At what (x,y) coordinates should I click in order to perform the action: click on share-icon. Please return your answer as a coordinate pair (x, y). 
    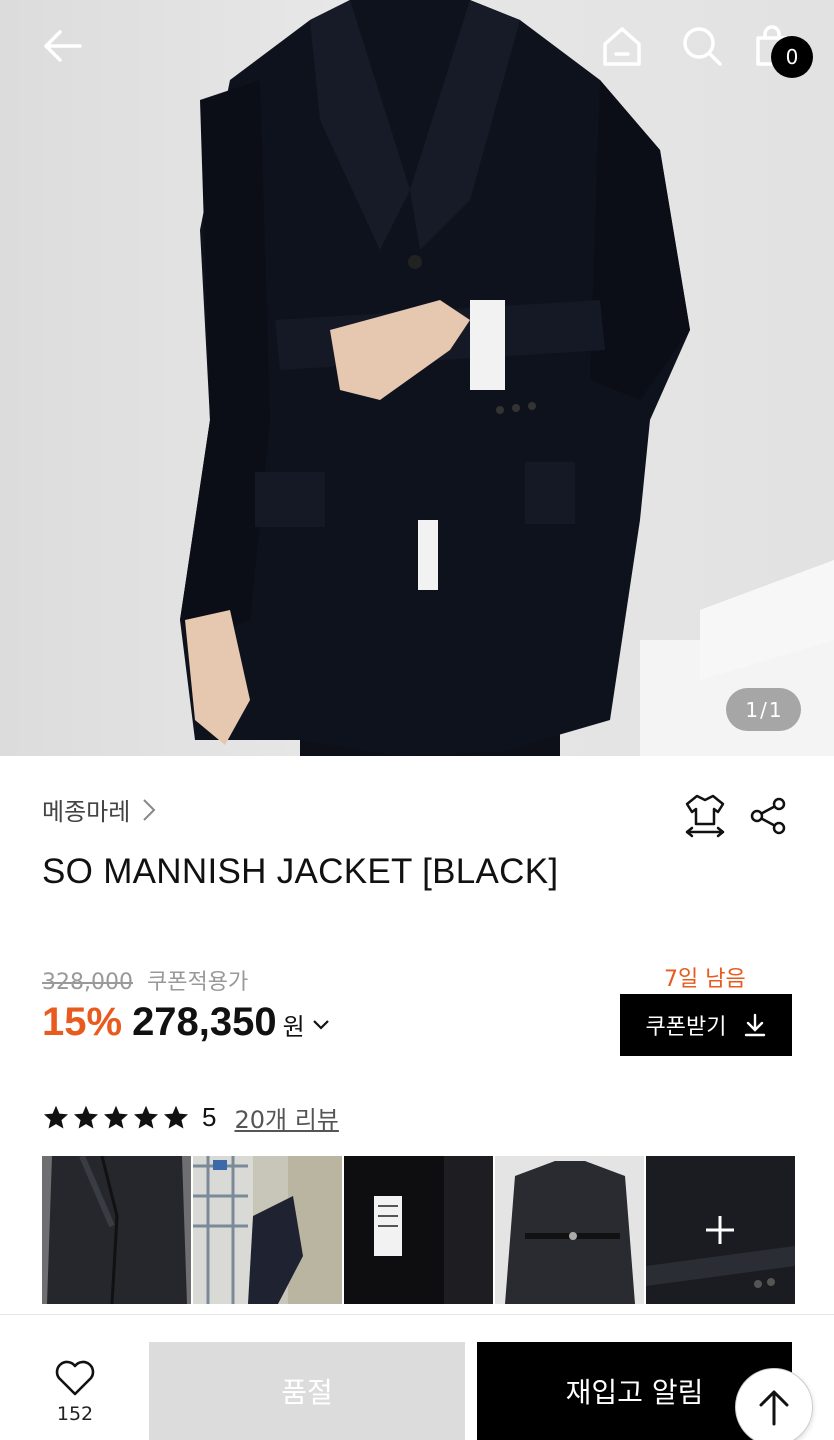
    Looking at the image, I should click on (768, 816).